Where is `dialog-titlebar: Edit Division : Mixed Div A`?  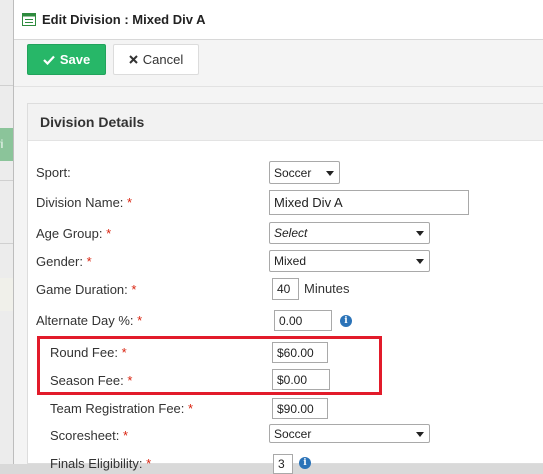 dialog-titlebar: Edit Division : Mixed Div A is located at coordinates (278, 20).